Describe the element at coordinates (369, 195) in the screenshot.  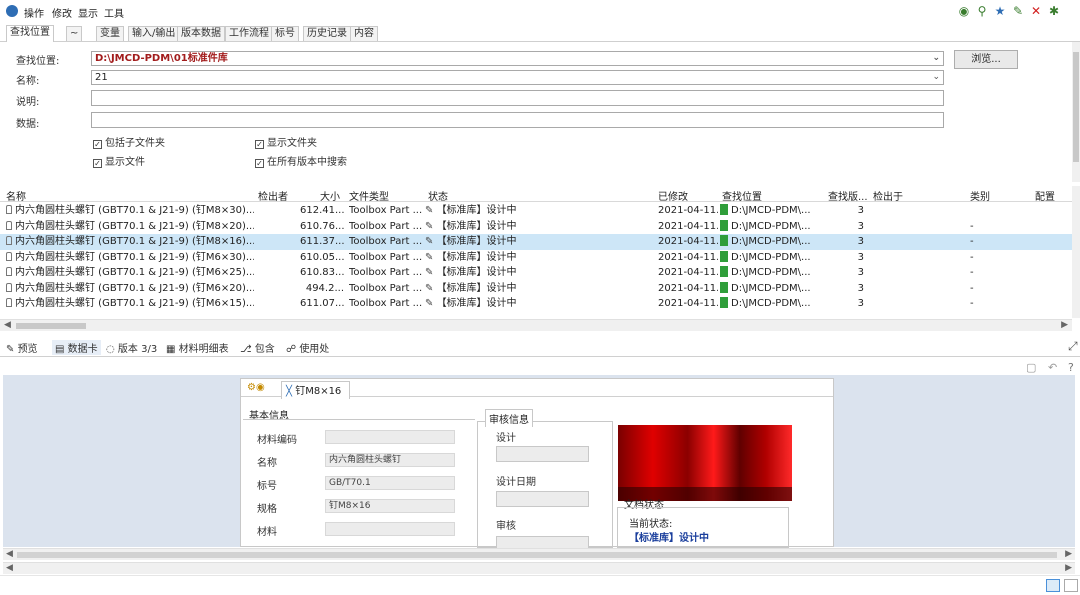
I see `col-file-type: 文件类型` at that location.